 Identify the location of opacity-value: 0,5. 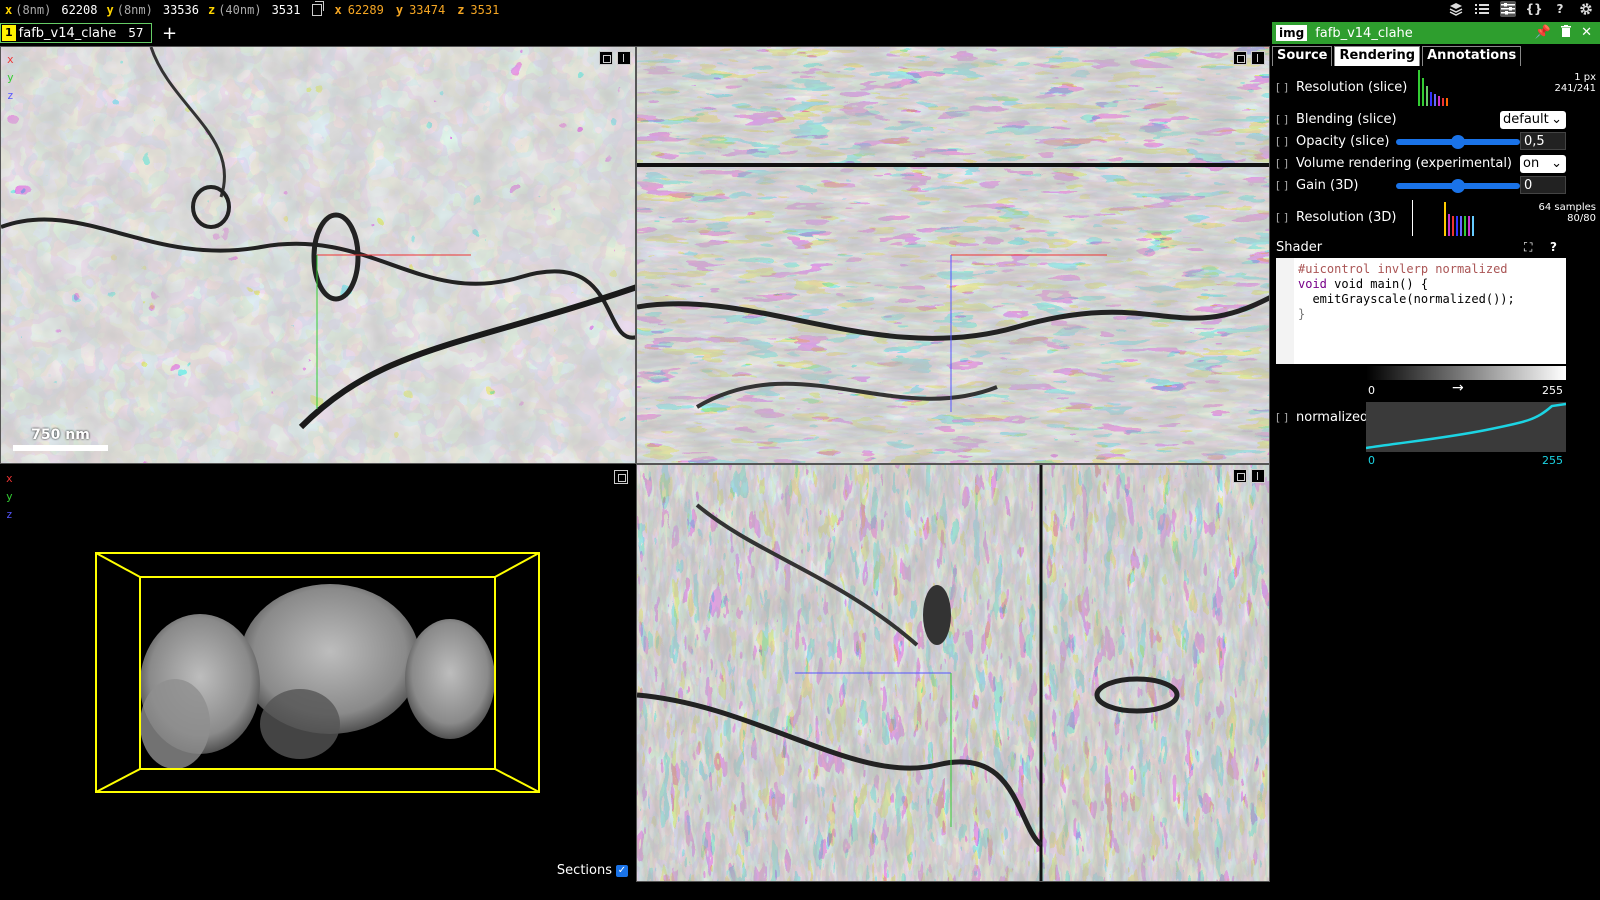
(1543, 141).